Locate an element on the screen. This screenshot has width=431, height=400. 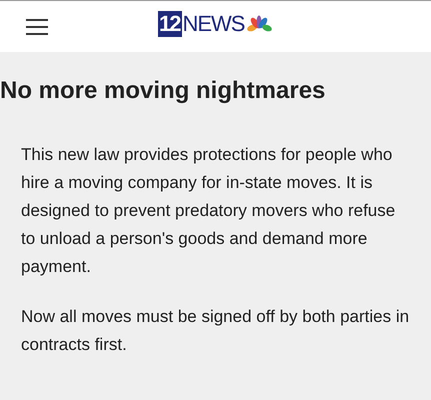
peacock-icon is located at coordinates (260, 24).